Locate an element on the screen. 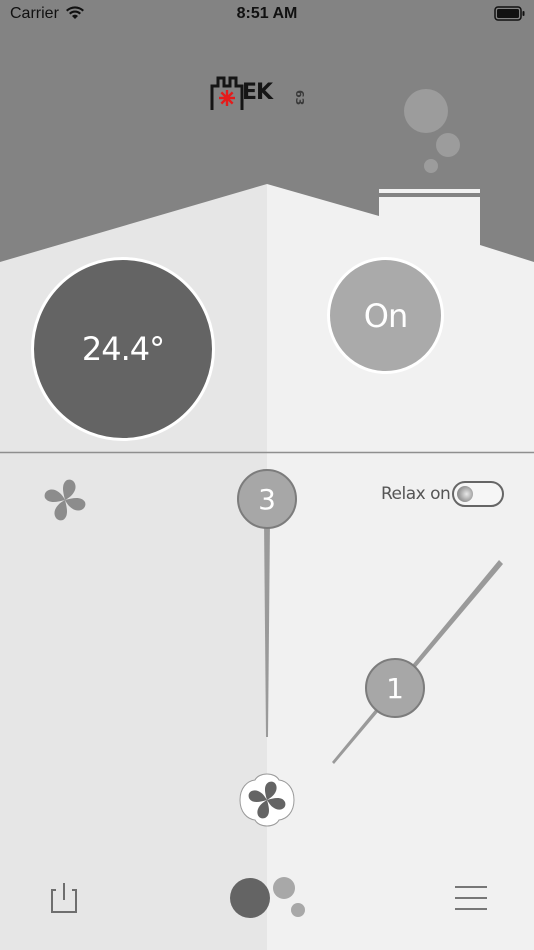 This screenshot has height=950, width=534. battery-icon is located at coordinates (509, 13).